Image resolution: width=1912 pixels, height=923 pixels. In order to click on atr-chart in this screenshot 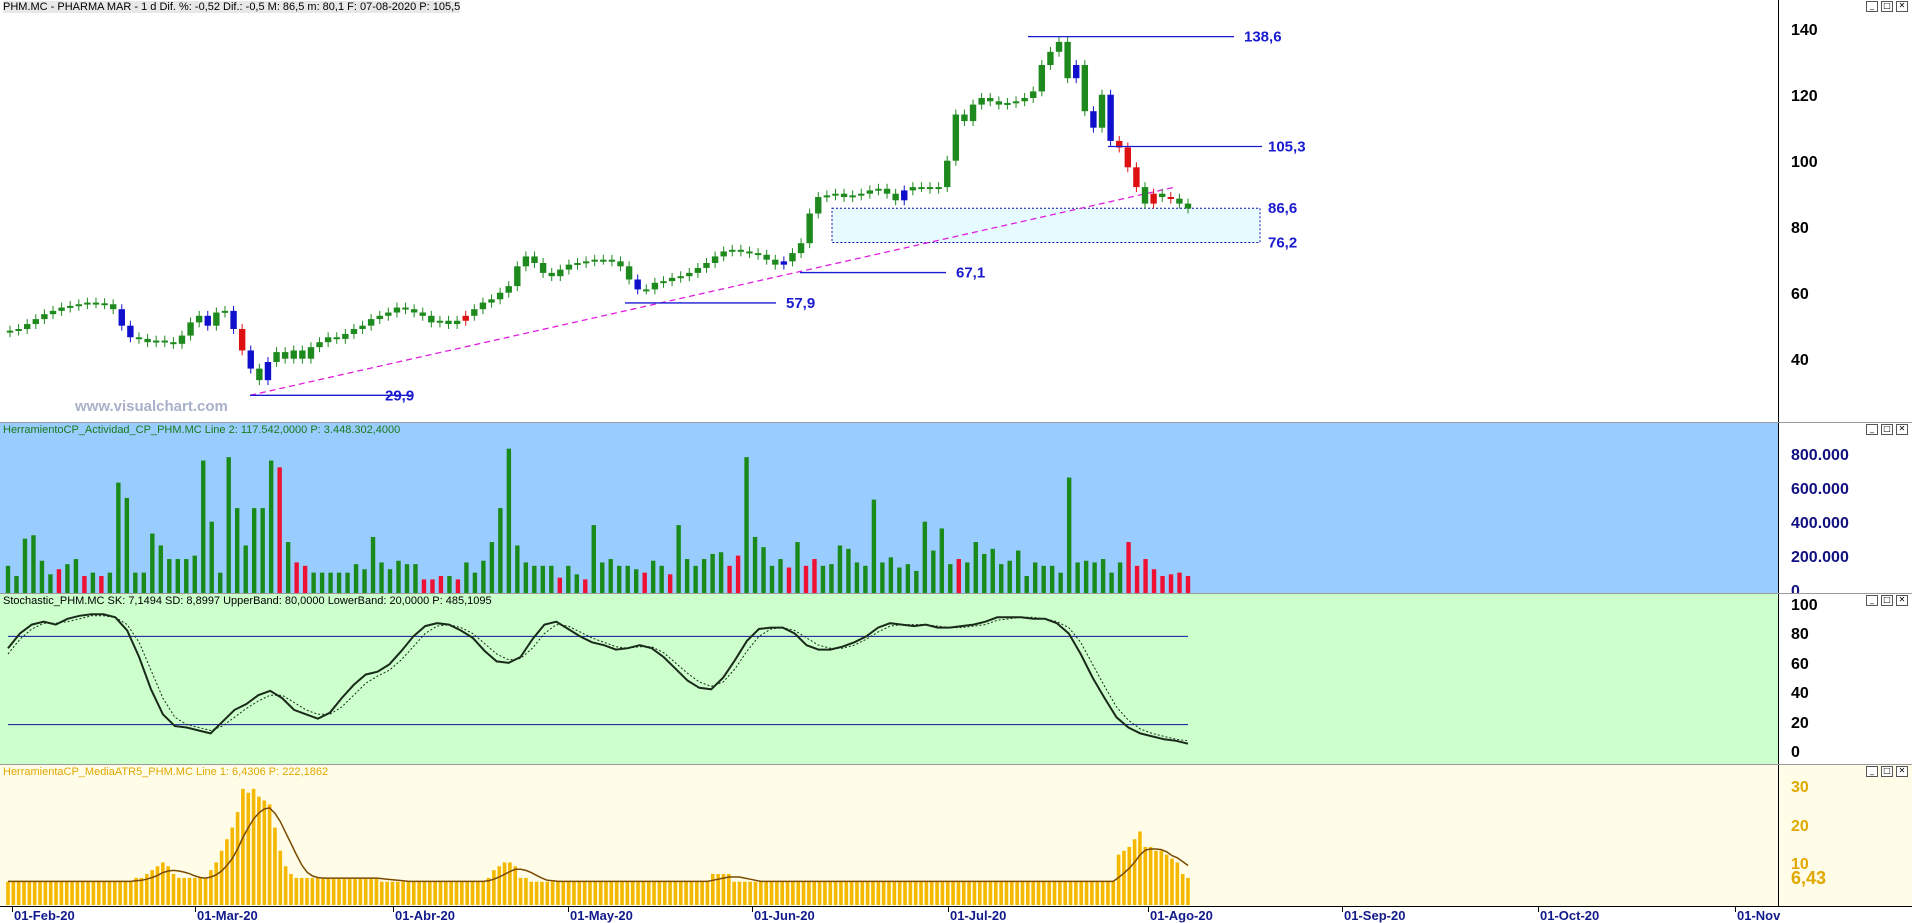, I will do `click(889, 835)`.